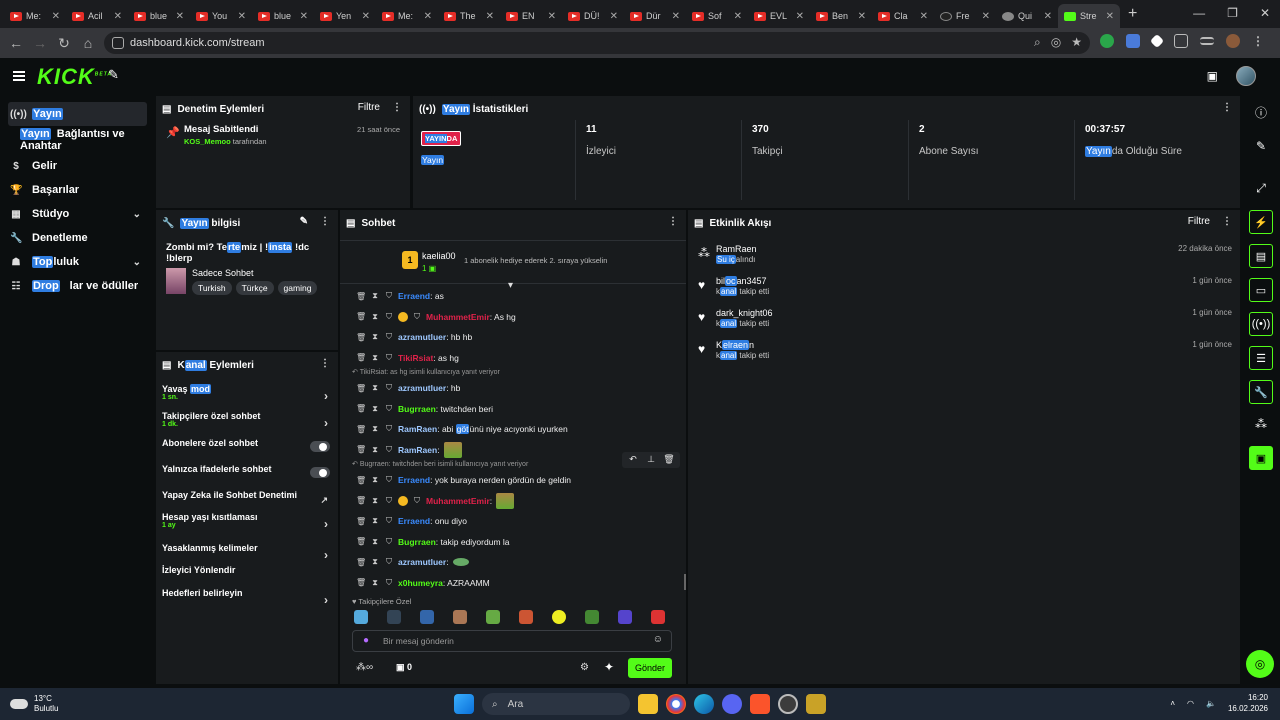  What do you see at coordinates (648, 704) in the screenshot?
I see `file-explorer-icon` at bounding box center [648, 704].